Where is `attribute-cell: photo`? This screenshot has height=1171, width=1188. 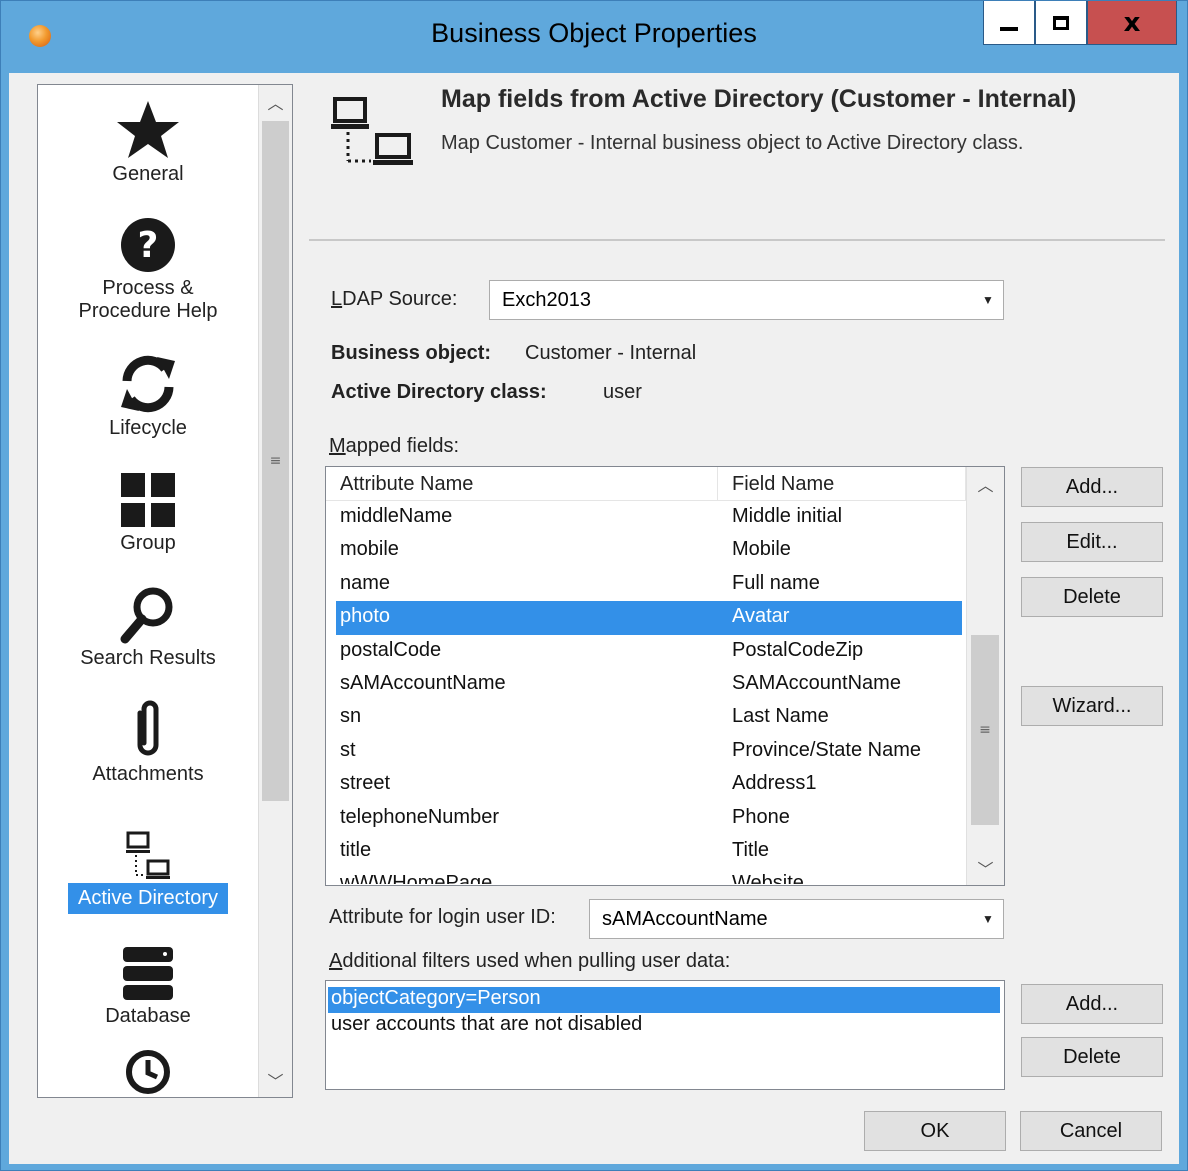
attribute-cell: photo is located at coordinates (365, 616).